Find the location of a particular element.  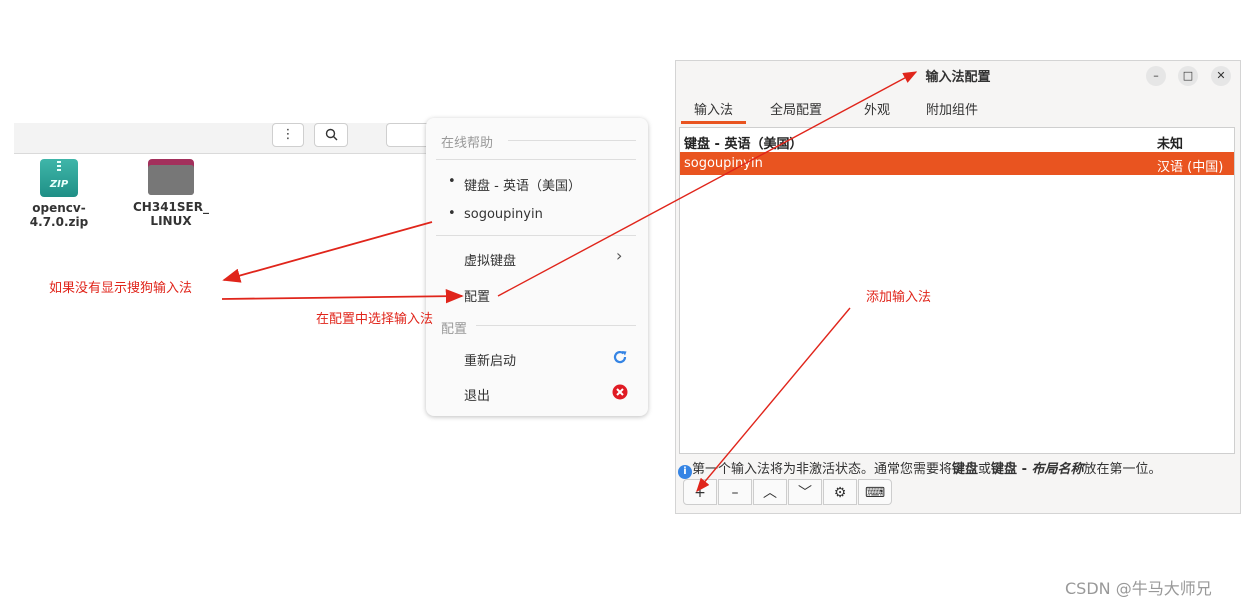

annotation-note-select: 在配置中选择输入法 is located at coordinates (375, 319).